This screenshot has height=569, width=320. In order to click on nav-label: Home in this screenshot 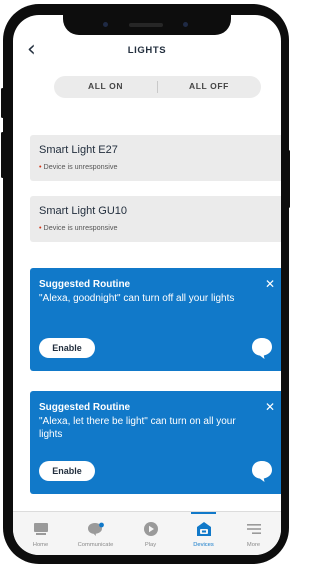, I will do `click(40, 545)`.